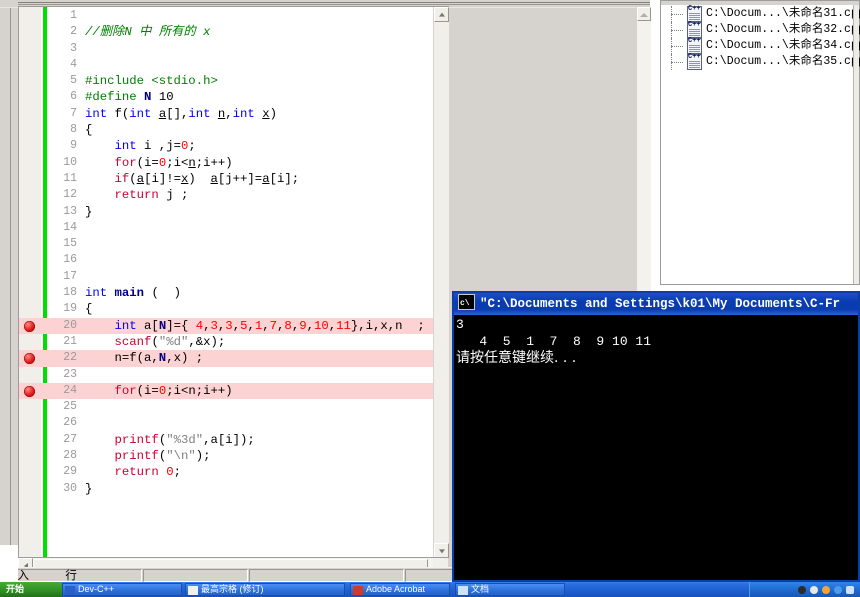 This screenshot has width=860, height=597. I want to click on ide-left-bottom-filler, so click(9, 563).